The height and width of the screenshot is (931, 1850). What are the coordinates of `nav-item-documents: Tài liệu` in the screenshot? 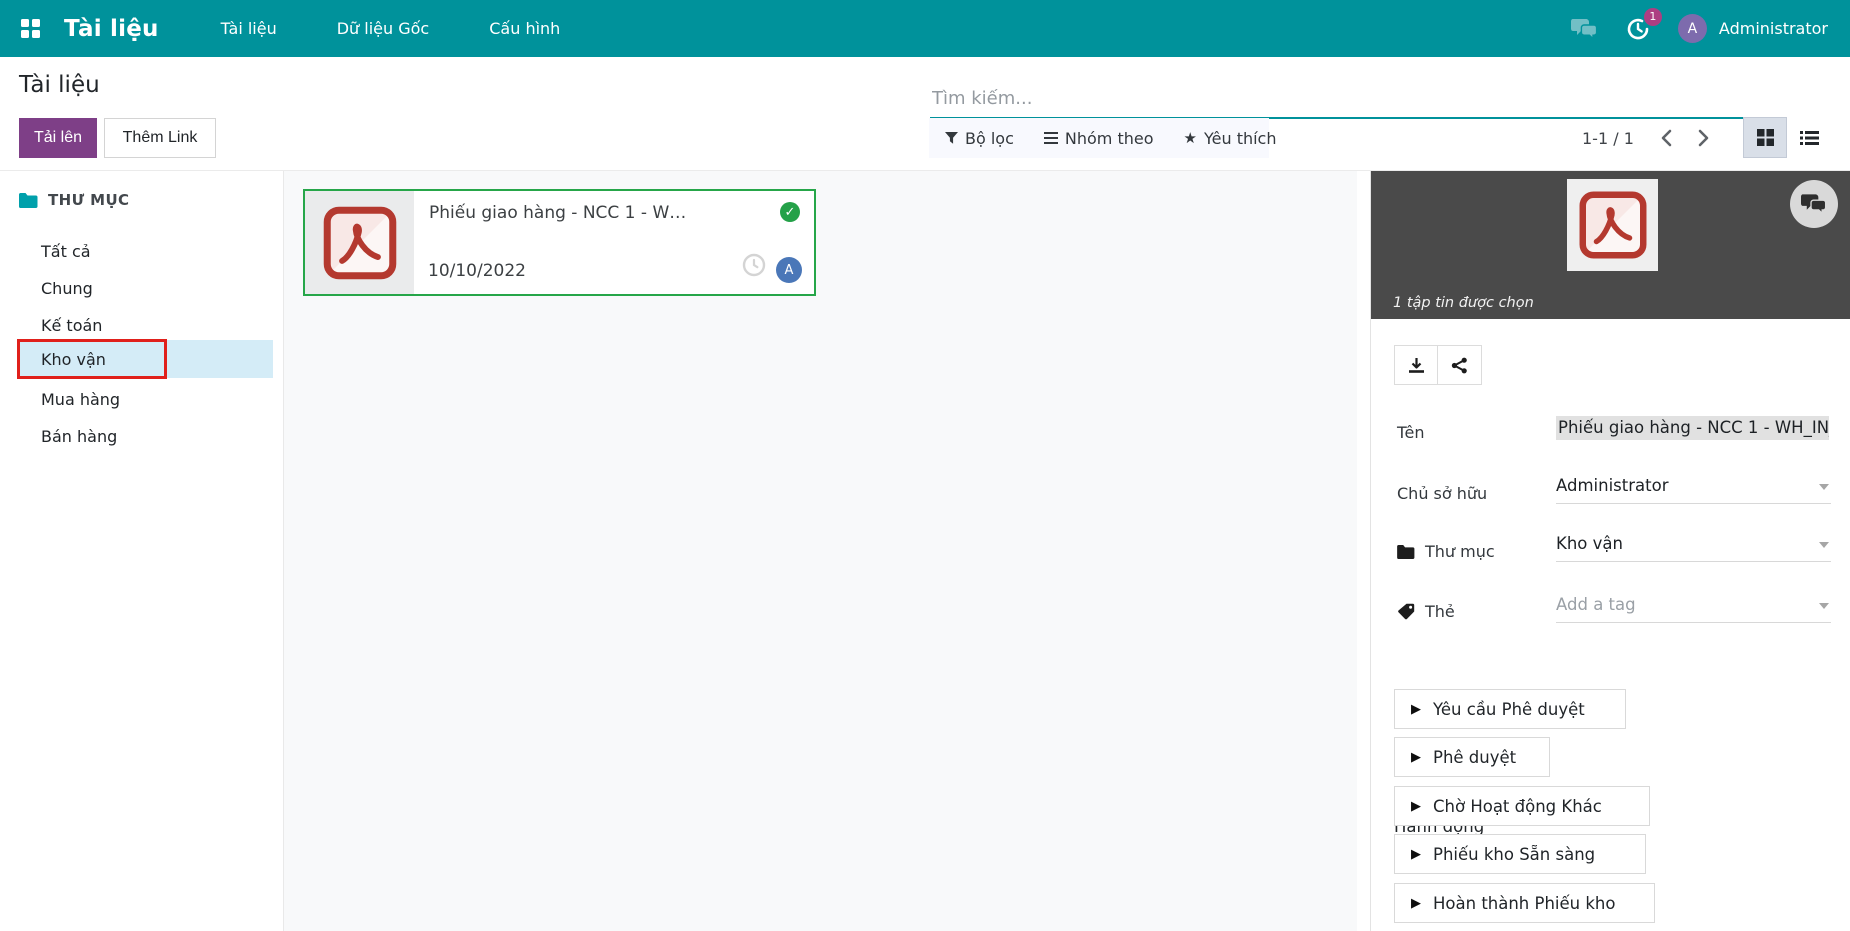 It's located at (249, 28).